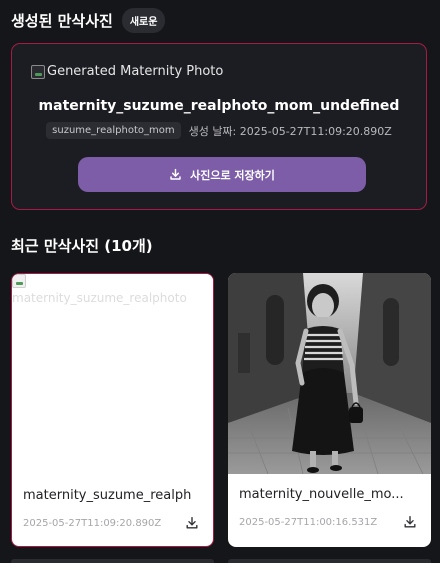  Describe the element at coordinates (82, 246) in the screenshot. I see `recent-photos-title: 최근 만삭사진 (10개)` at that location.